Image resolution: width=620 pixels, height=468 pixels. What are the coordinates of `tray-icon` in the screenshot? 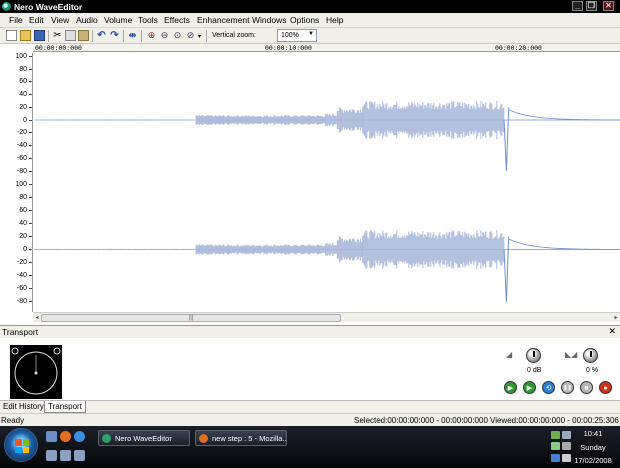 It's located at (555, 446).